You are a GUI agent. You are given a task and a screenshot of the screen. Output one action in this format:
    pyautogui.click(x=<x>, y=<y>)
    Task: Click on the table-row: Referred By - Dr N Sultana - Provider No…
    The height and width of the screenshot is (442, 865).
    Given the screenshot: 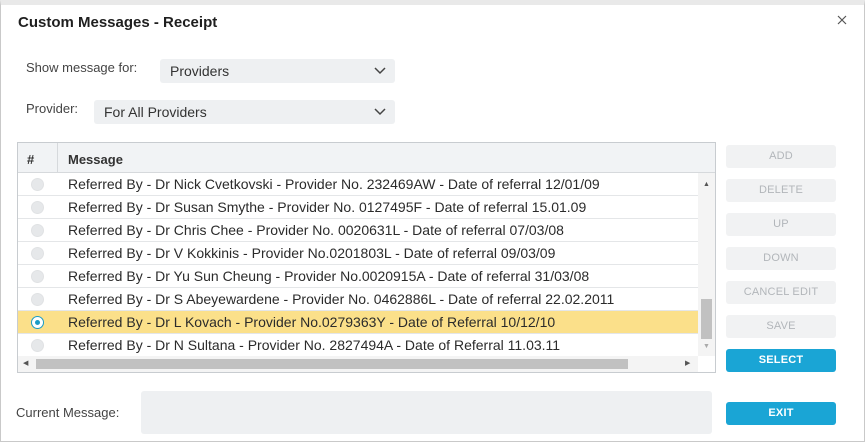 What is the action you would take?
    pyautogui.click(x=358, y=345)
    